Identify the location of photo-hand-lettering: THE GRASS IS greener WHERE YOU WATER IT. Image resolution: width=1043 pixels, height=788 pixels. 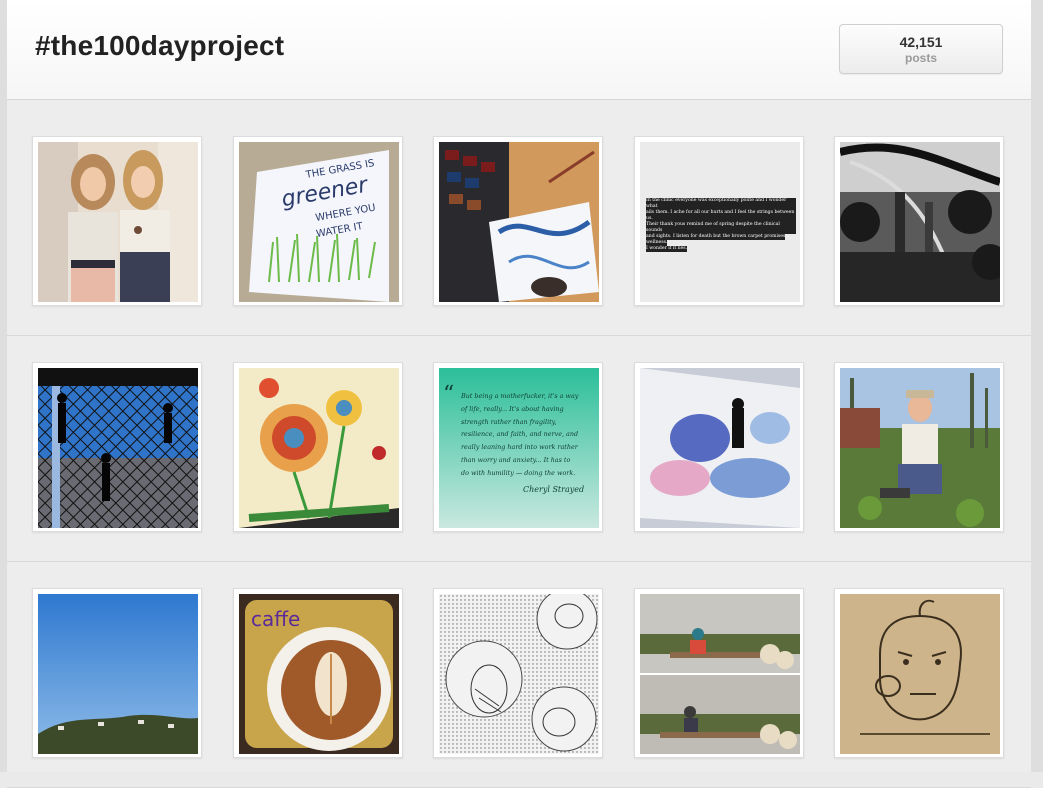
(319, 222).